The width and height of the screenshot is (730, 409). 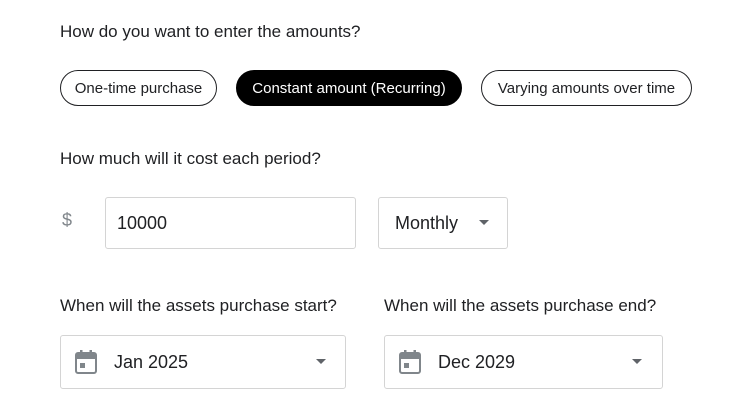 I want to click on period-select: Monthly, so click(x=443, y=223).